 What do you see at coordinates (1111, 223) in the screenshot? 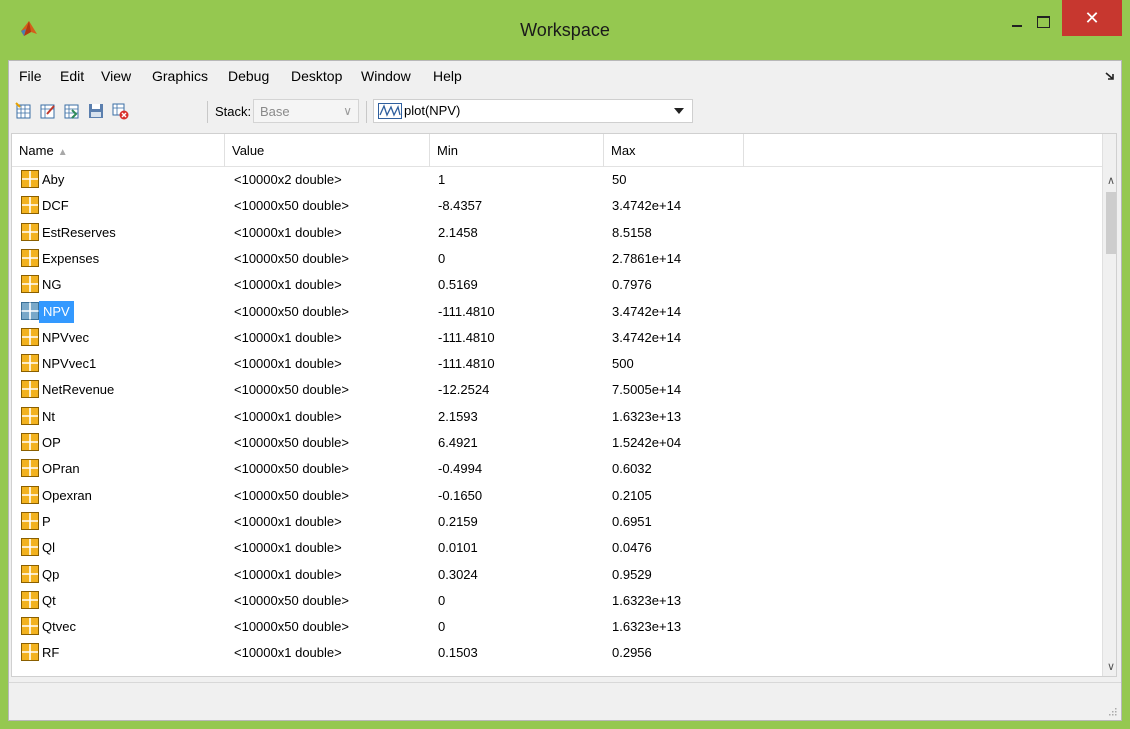
I see `scrollbar-thumb` at bounding box center [1111, 223].